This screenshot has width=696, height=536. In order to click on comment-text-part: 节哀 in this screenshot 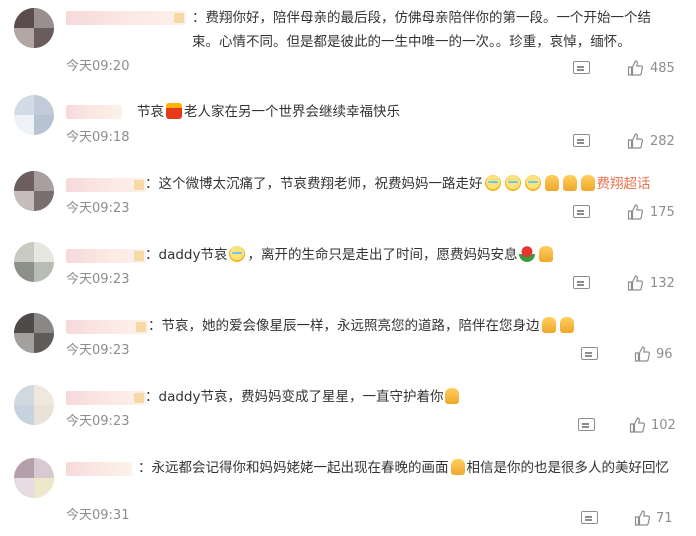, I will do `click(150, 112)`.